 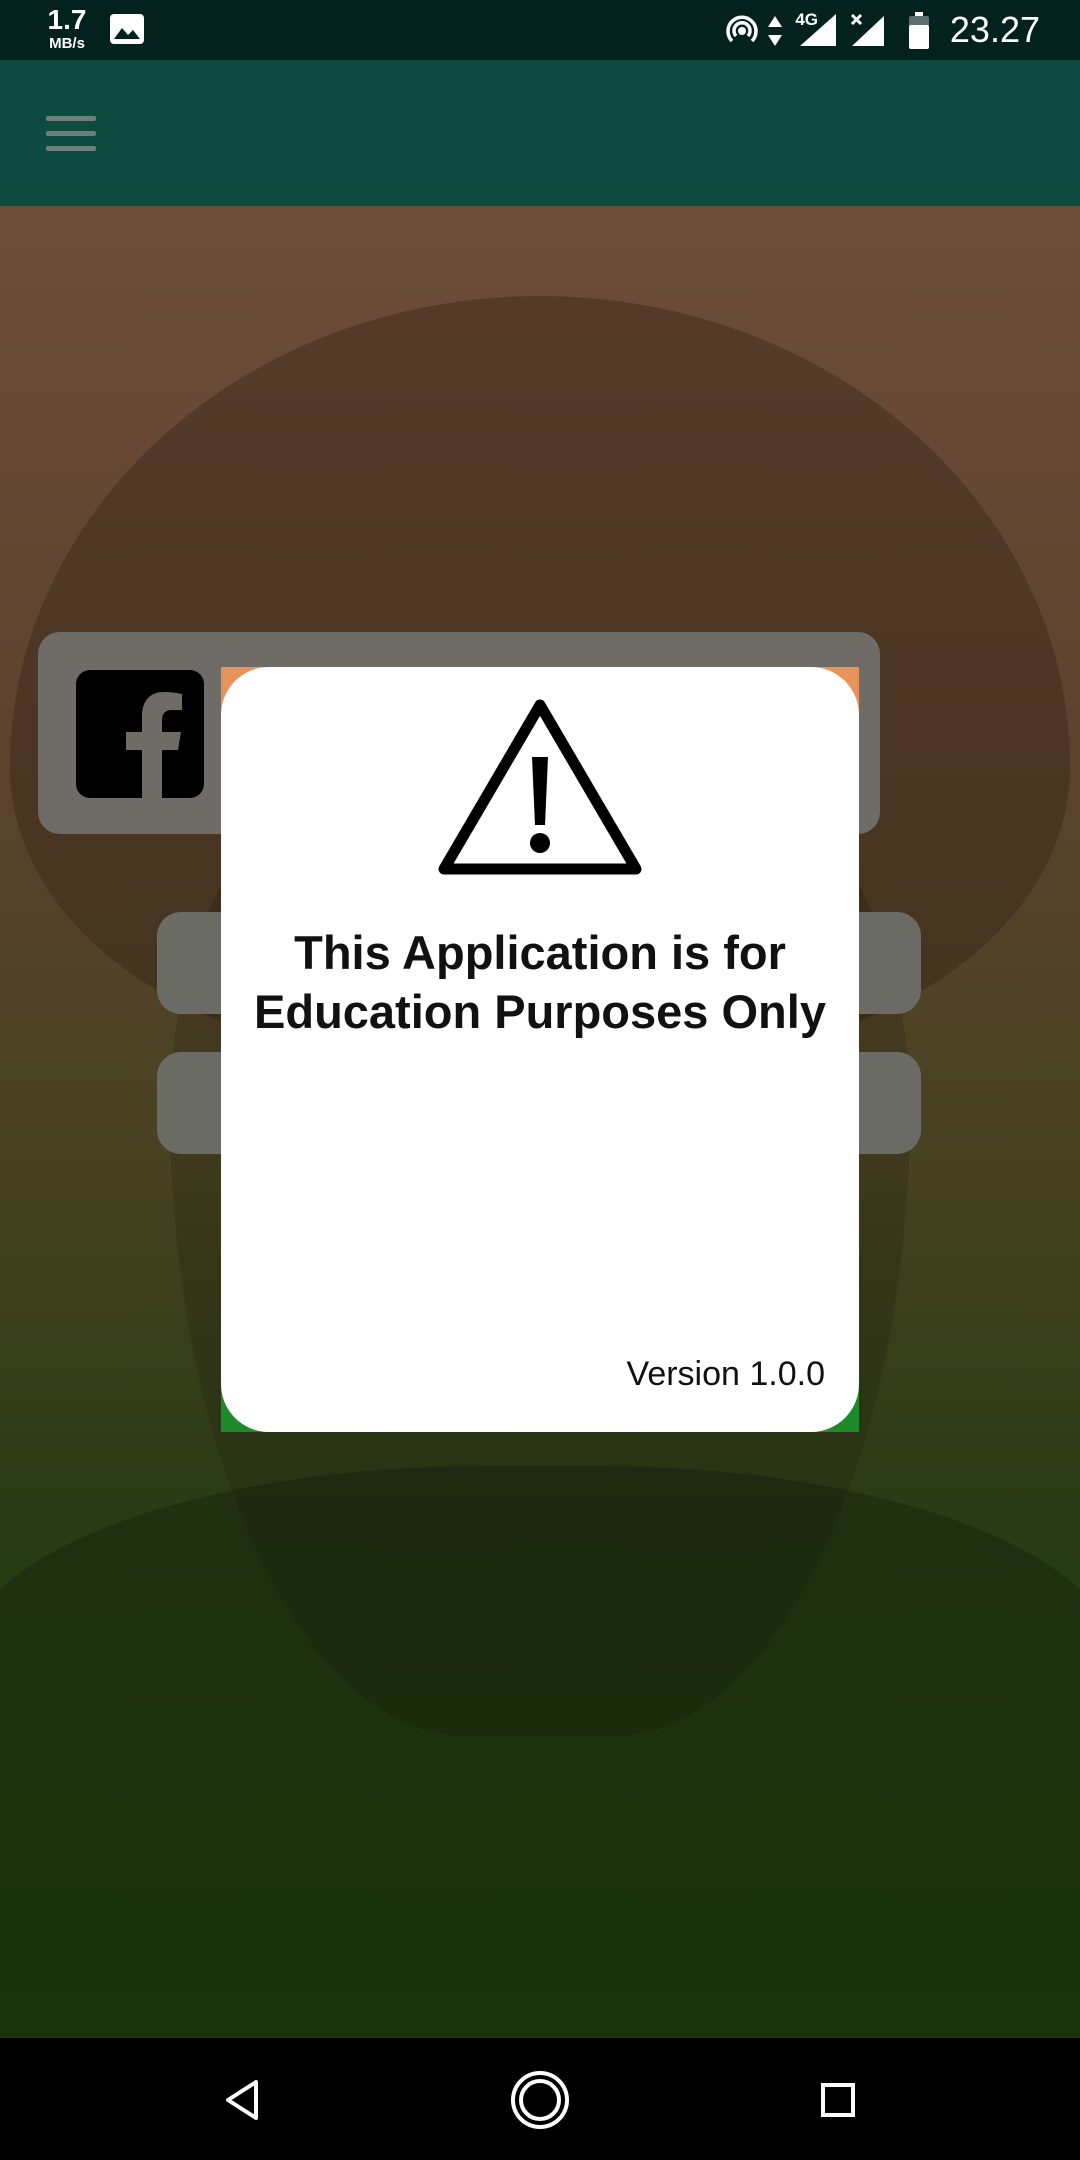 What do you see at coordinates (540, 30) in the screenshot?
I see `status-bar: 1.7 MB/s 4G 23.27` at bounding box center [540, 30].